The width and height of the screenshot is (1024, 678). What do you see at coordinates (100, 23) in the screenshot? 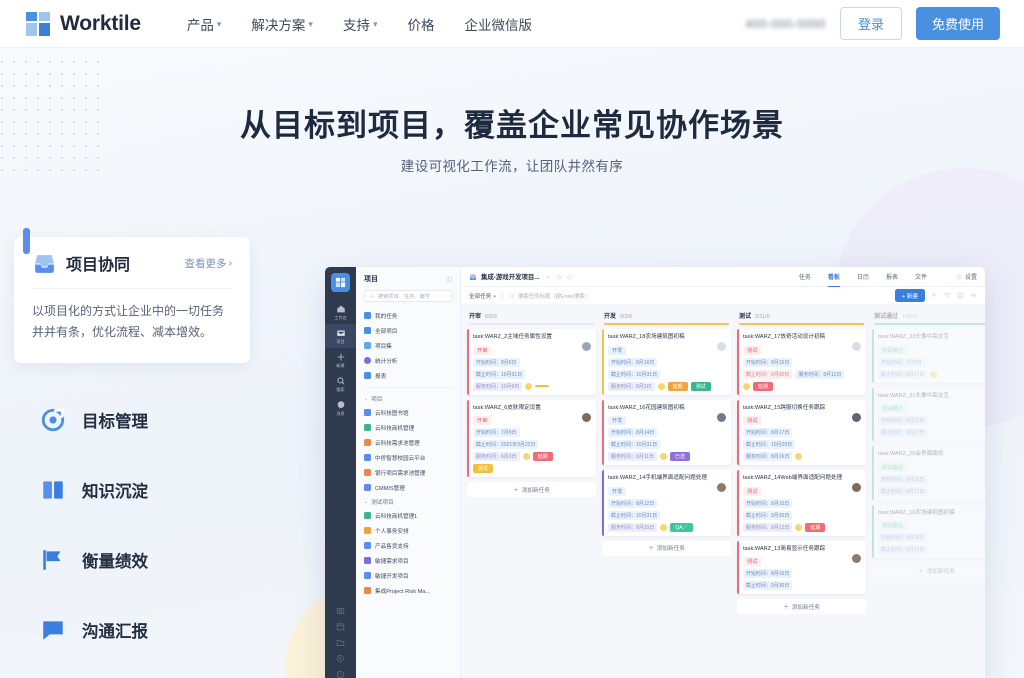
I see `brand-name: Worktile` at bounding box center [100, 23].